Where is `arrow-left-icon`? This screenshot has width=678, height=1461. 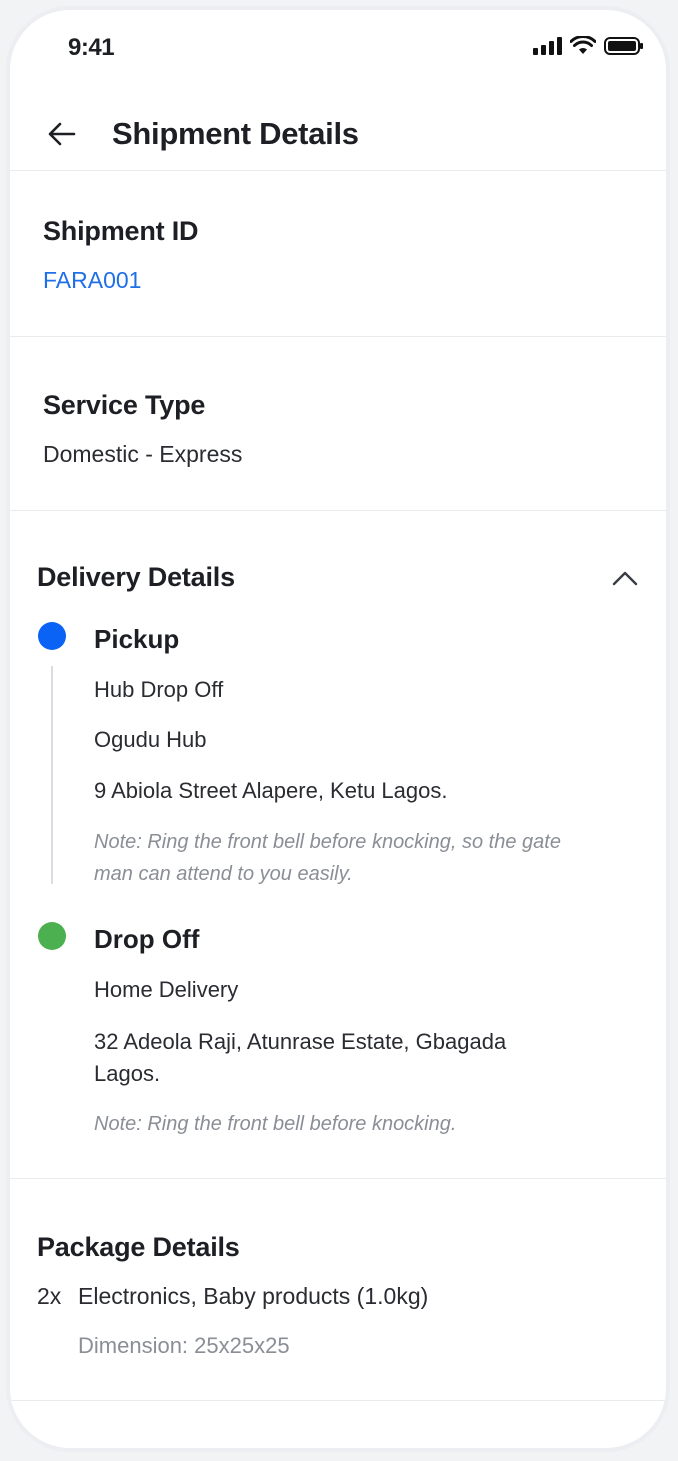 arrow-left-icon is located at coordinates (62, 134).